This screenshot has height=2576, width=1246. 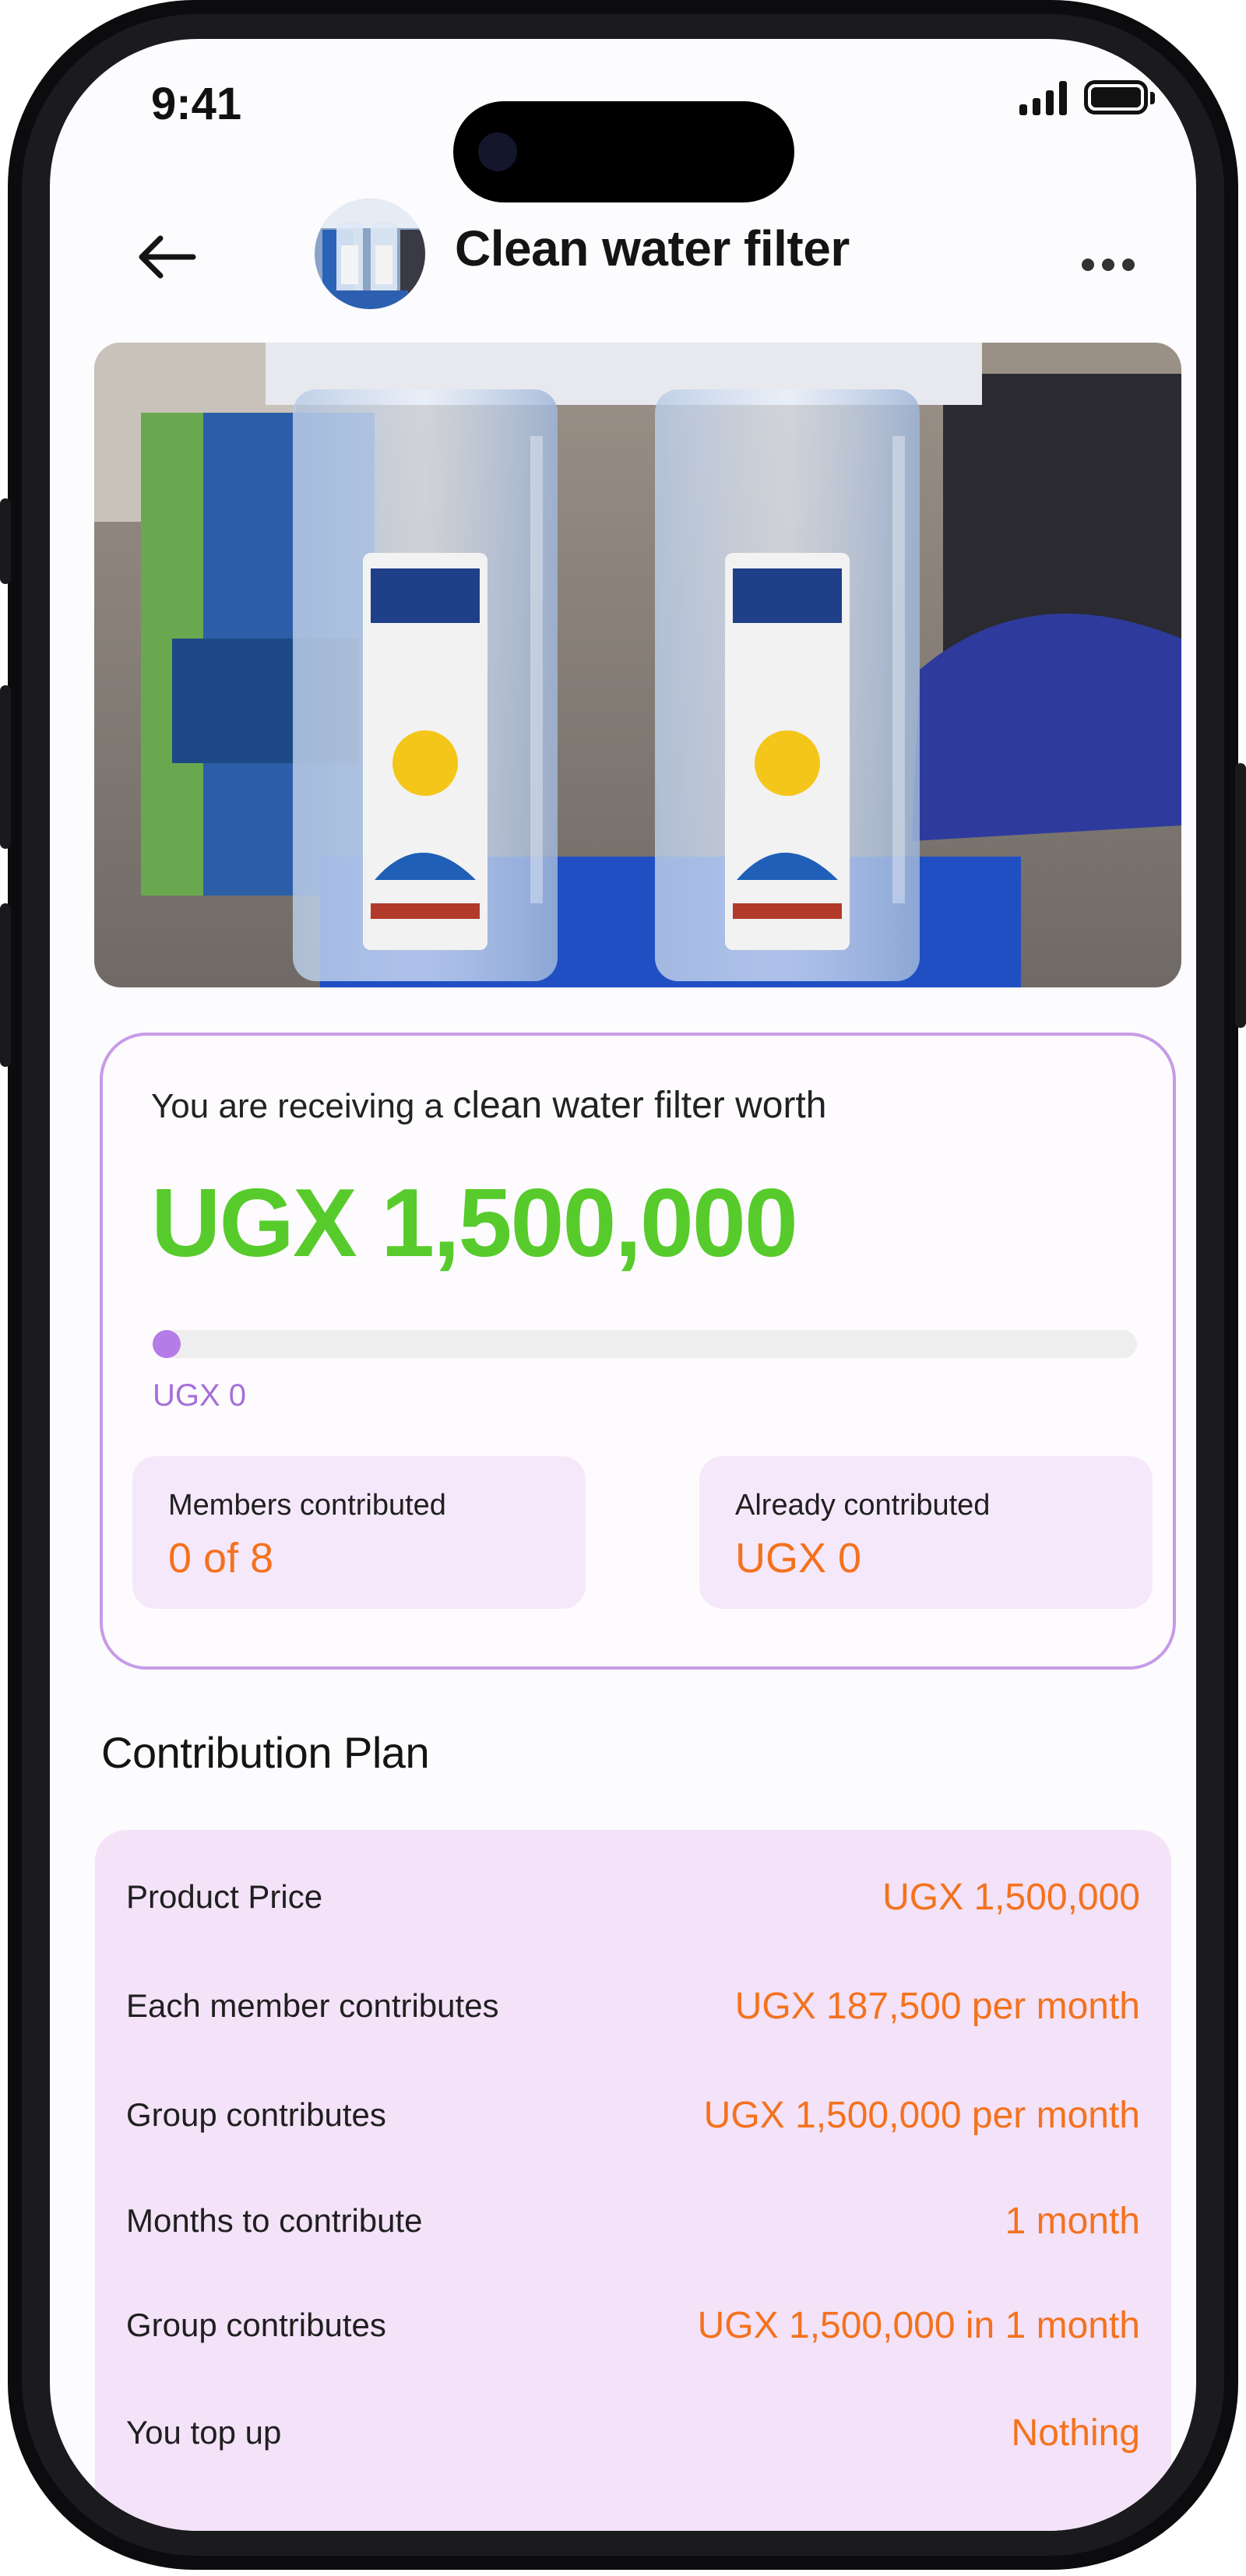 I want to click on plan-row-value: Nothing, so click(x=1075, y=2433).